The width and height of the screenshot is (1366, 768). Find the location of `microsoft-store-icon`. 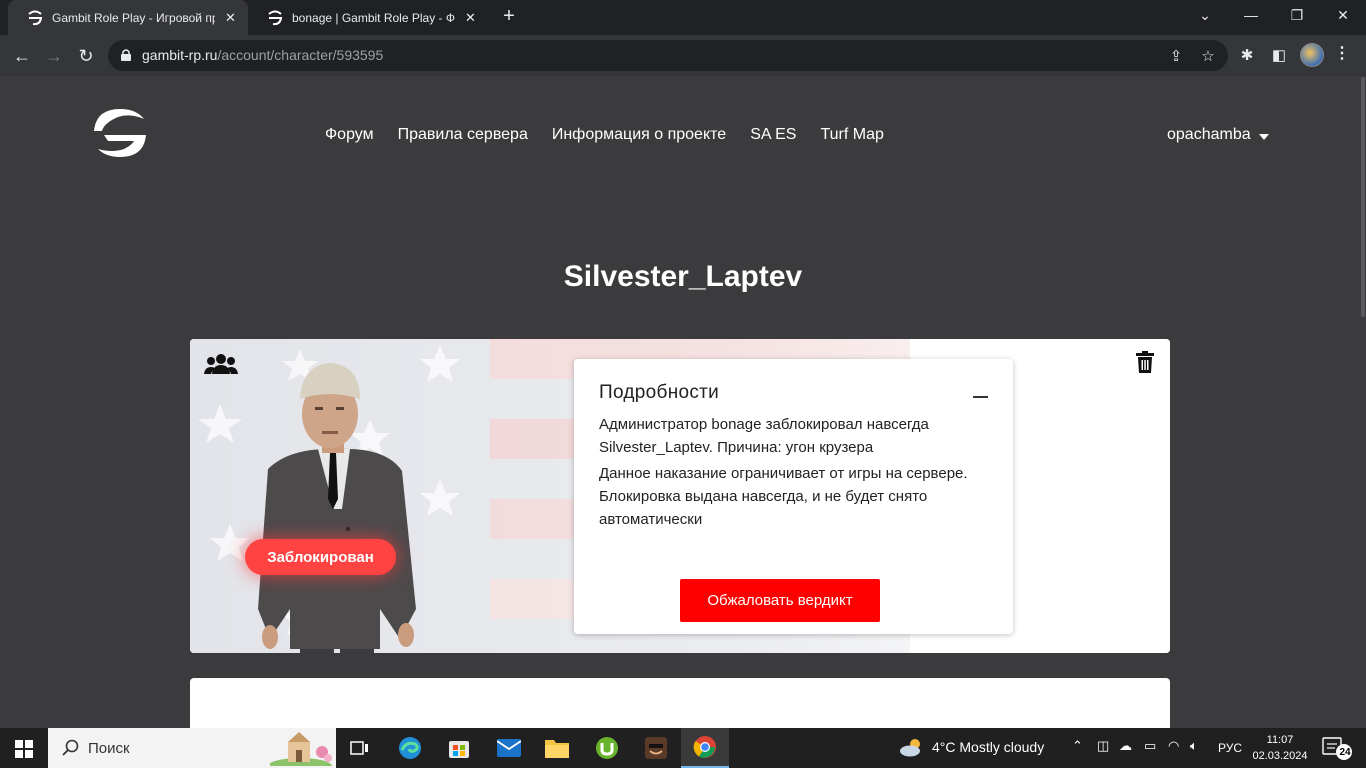

microsoft-store-icon is located at coordinates (459, 748).